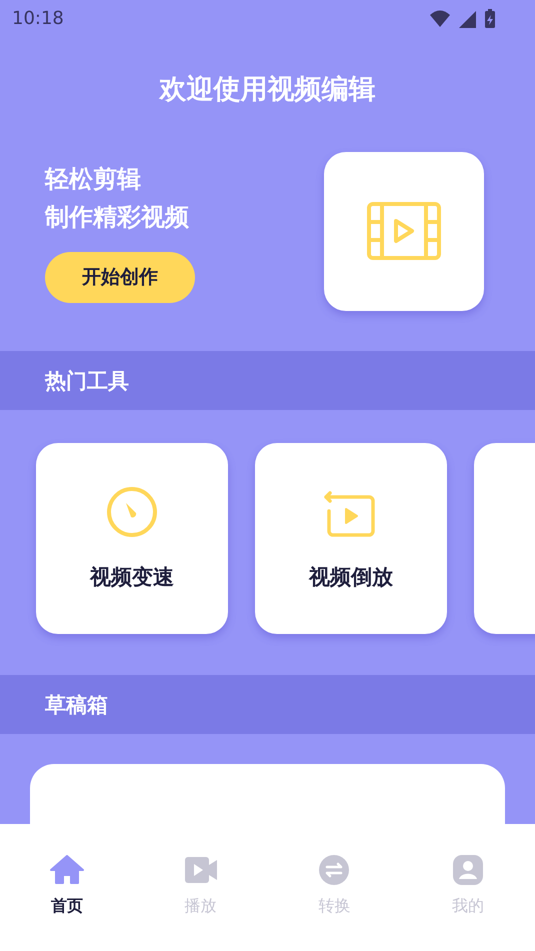  Describe the element at coordinates (267, 704) in the screenshot. I see `section-heading: 草稿箱` at that location.